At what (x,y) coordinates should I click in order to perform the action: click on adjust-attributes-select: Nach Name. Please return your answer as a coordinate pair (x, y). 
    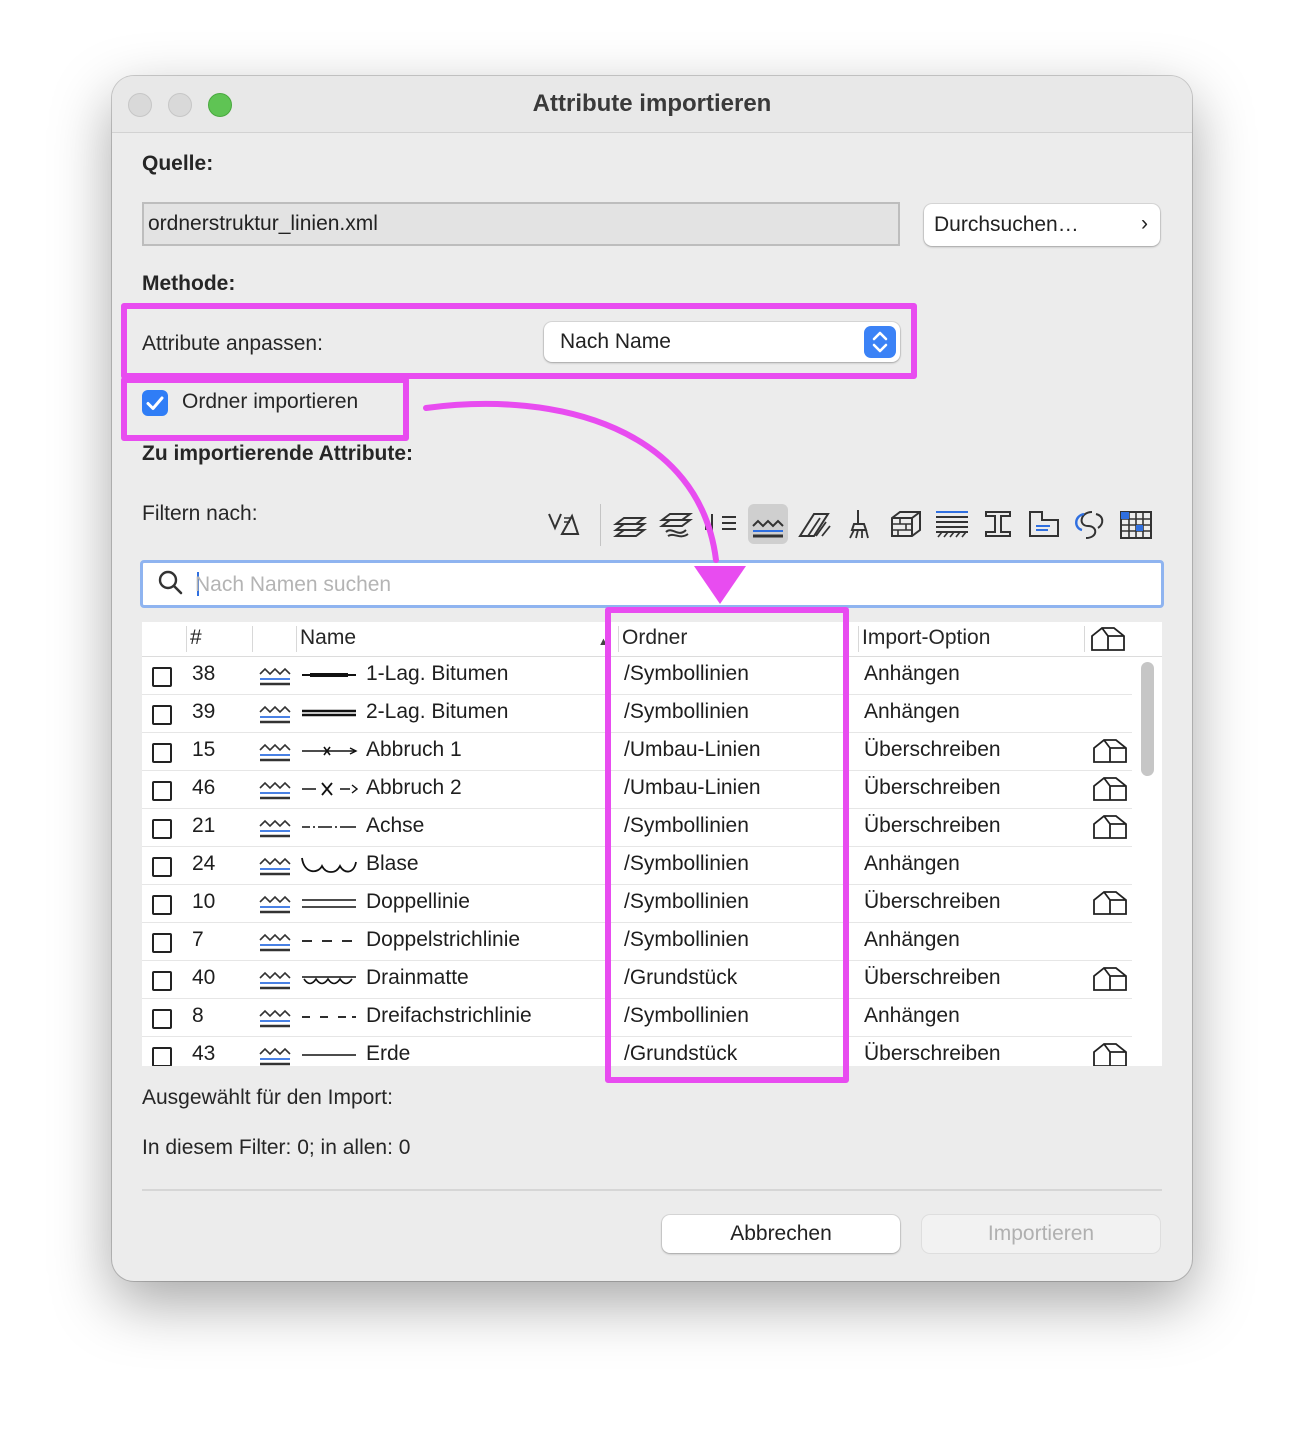
    Looking at the image, I should click on (722, 342).